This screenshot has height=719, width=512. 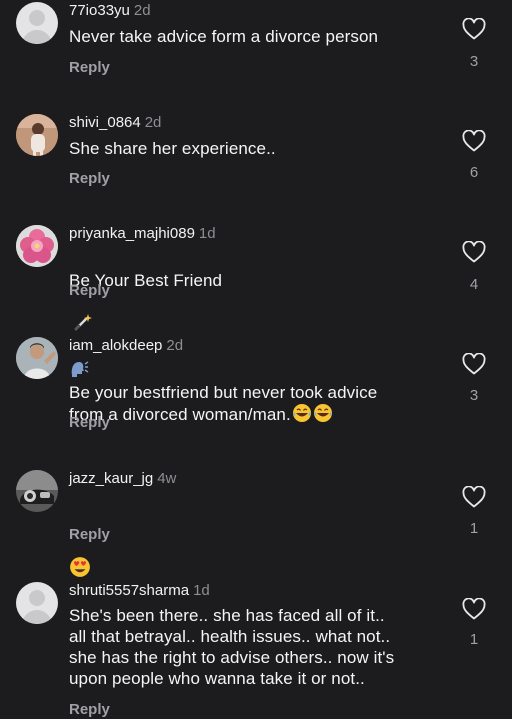 I want to click on comment-header: shruti5557sharma 1d, so click(x=139, y=591).